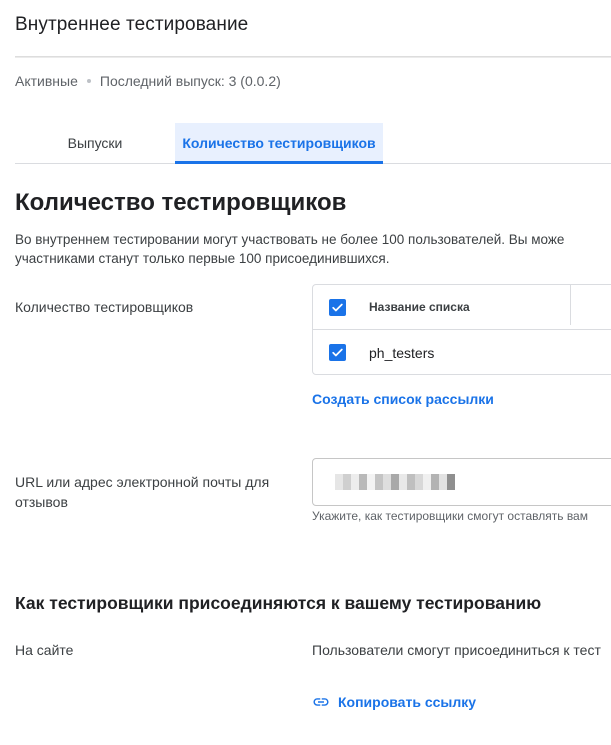 The height and width of the screenshot is (745, 611). What do you see at coordinates (395, 482) in the screenshot?
I see `redacted-value` at bounding box center [395, 482].